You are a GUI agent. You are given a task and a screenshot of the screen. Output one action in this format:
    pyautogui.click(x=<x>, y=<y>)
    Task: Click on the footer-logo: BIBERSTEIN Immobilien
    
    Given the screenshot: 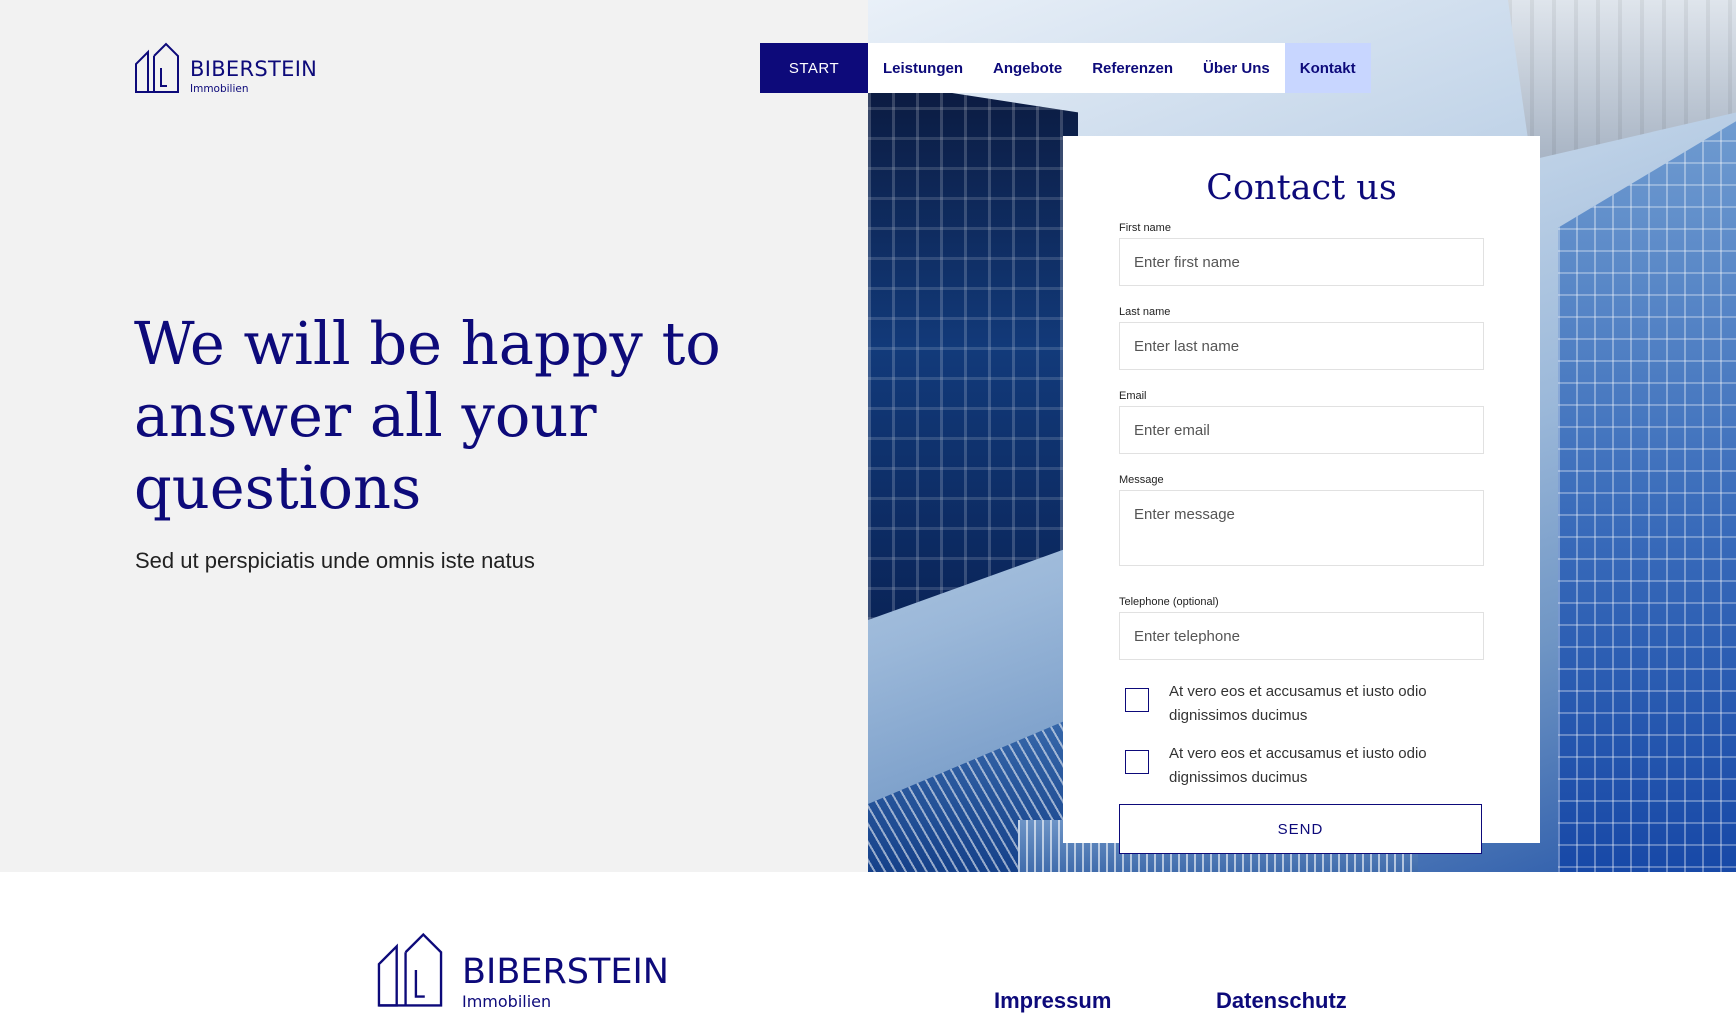 What is the action you would take?
    pyautogui.click(x=522, y=970)
    